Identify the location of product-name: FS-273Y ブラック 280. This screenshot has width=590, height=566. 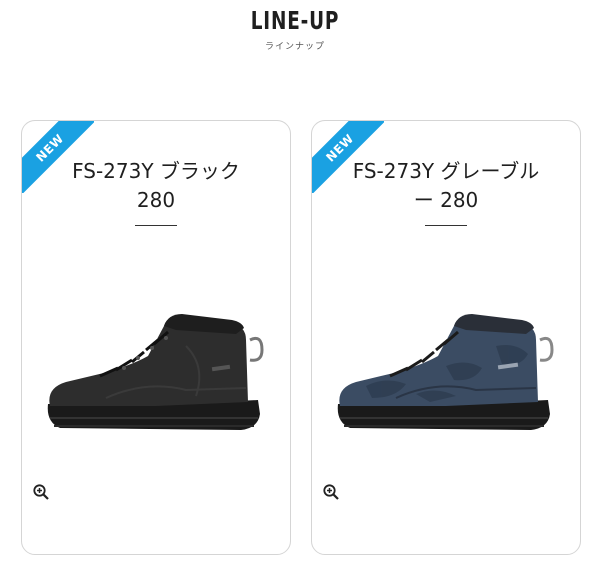
(156, 186).